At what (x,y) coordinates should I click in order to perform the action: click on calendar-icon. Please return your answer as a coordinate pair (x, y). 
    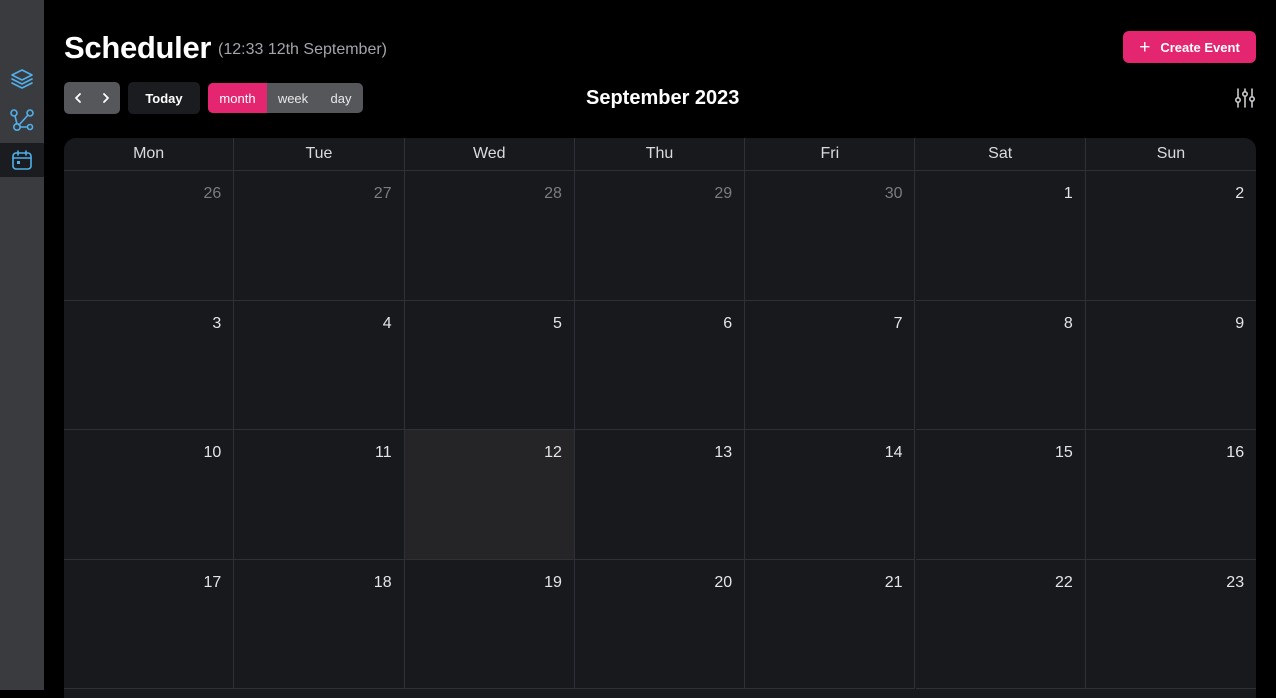
    Looking at the image, I should click on (22, 160).